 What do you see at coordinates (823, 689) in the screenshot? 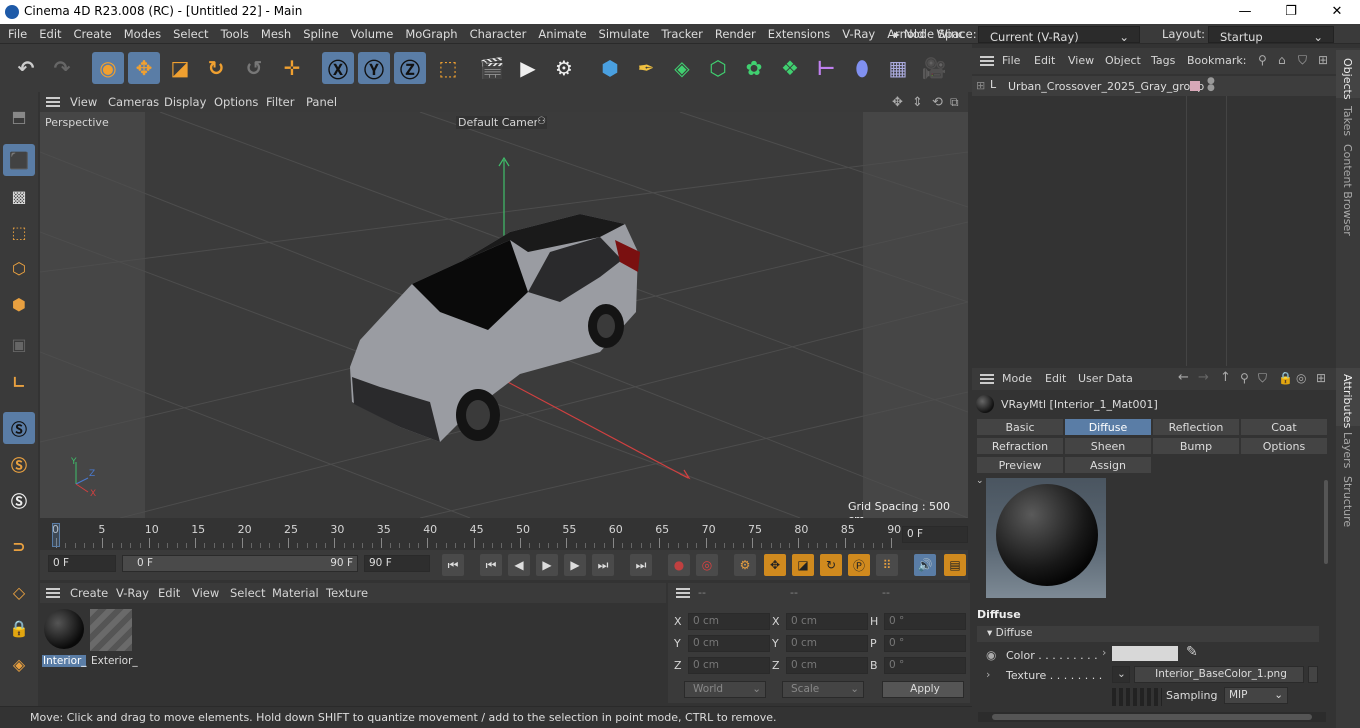
I see `scale-mode-dropdown: Scale ⌄` at bounding box center [823, 689].